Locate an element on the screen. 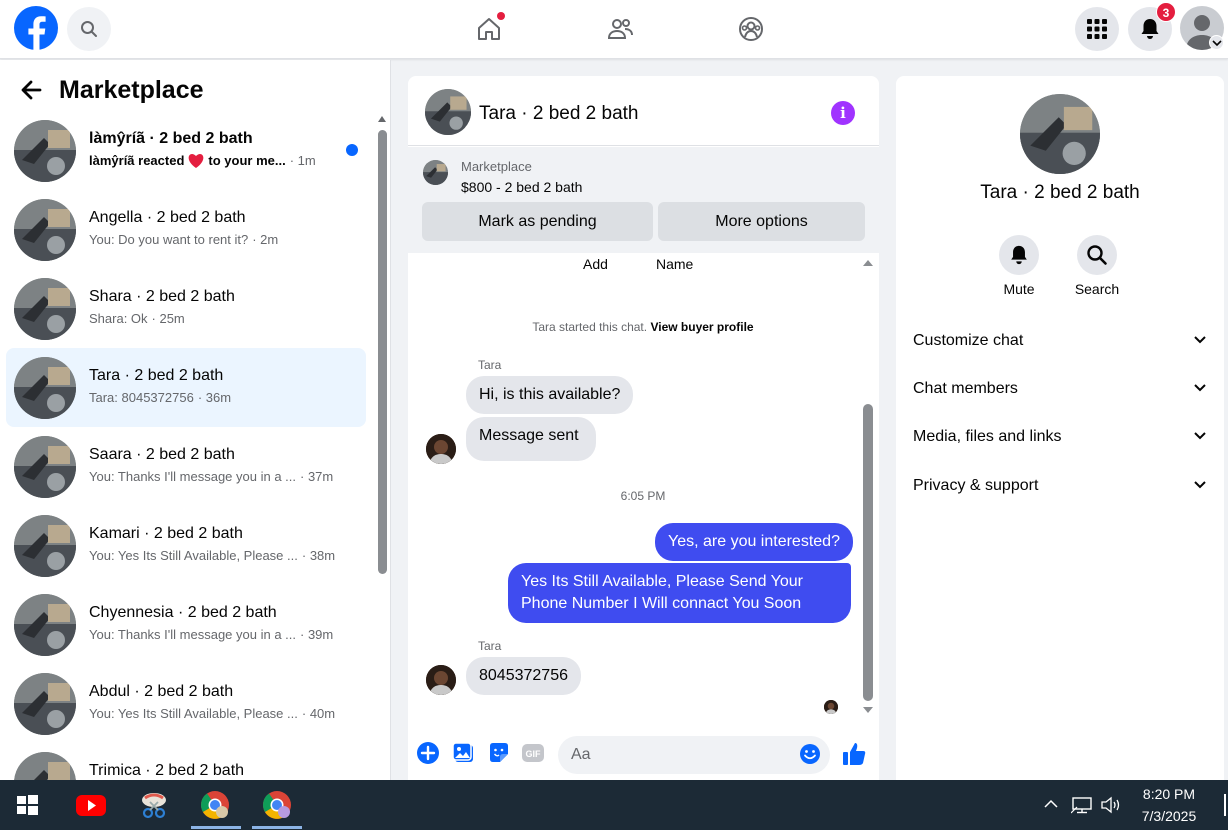 This screenshot has height=830, width=1228. listing-thumbnail is located at coordinates (435, 172).